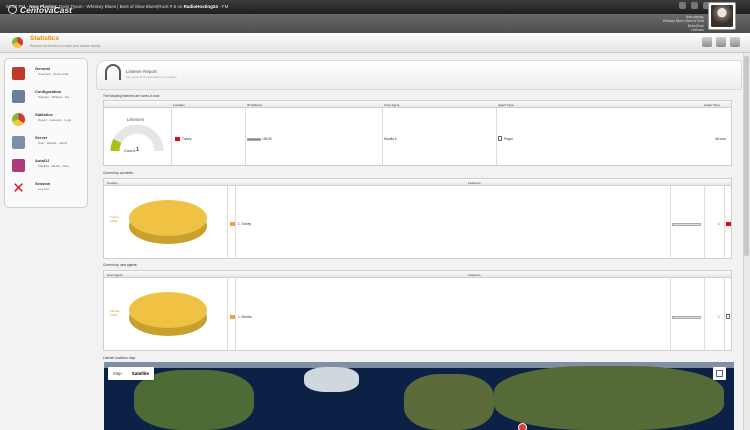 The height and width of the screenshot is (430, 750). Describe the element at coordinates (168, 218) in the screenshot. I see `pie-slice-turkey` at that location.